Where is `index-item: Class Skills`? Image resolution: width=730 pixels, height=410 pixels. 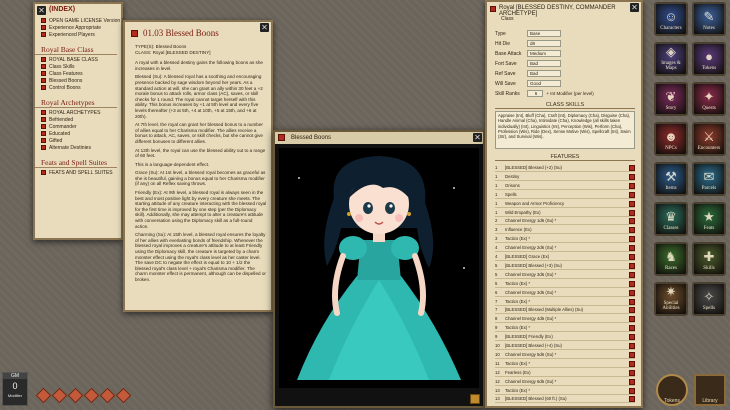 index-item: Class Skills is located at coordinates (79, 67).